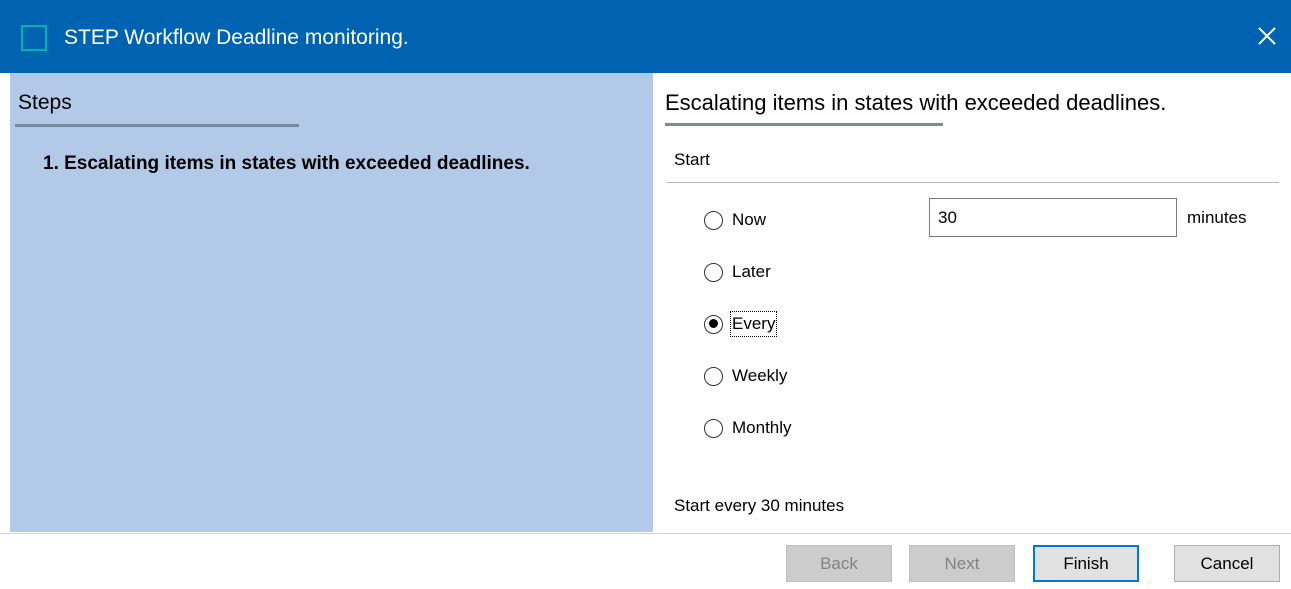  Describe the element at coordinates (1086, 563) in the screenshot. I see `finish-button: Finish` at that location.